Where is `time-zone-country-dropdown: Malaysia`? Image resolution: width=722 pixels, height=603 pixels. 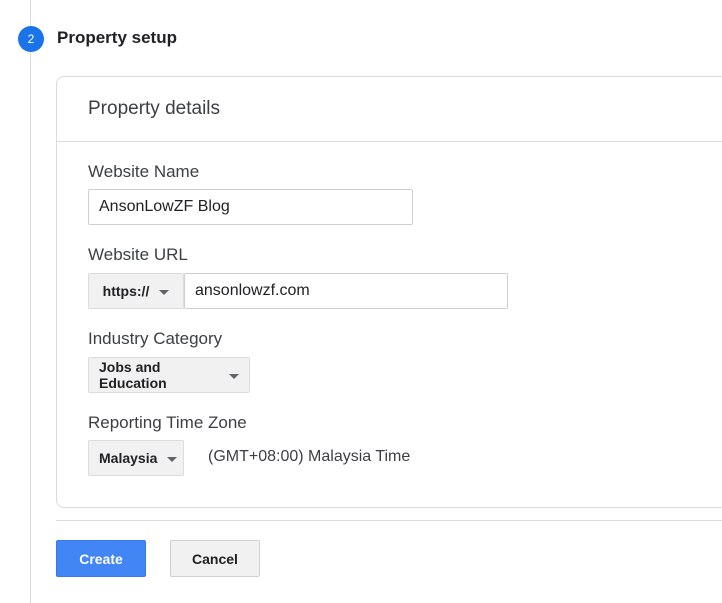
time-zone-country-dropdown: Malaysia is located at coordinates (136, 458).